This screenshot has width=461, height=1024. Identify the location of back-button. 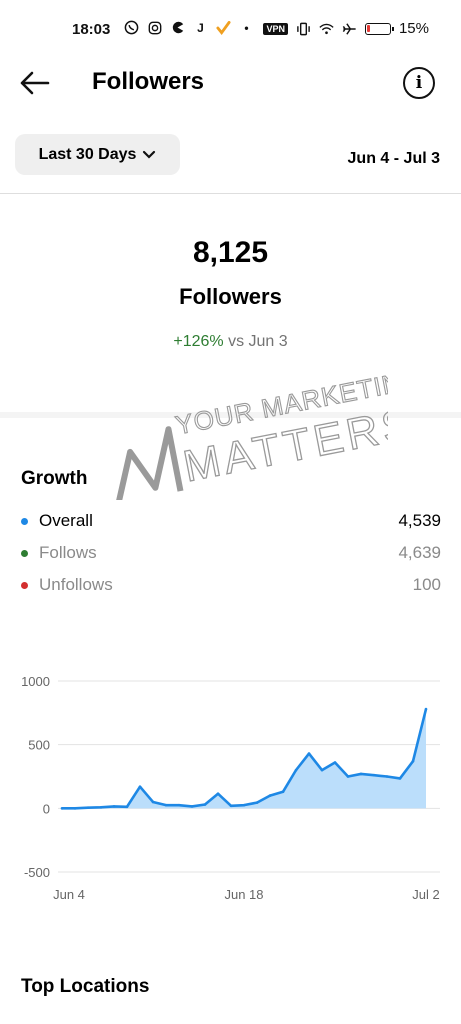
(36, 84).